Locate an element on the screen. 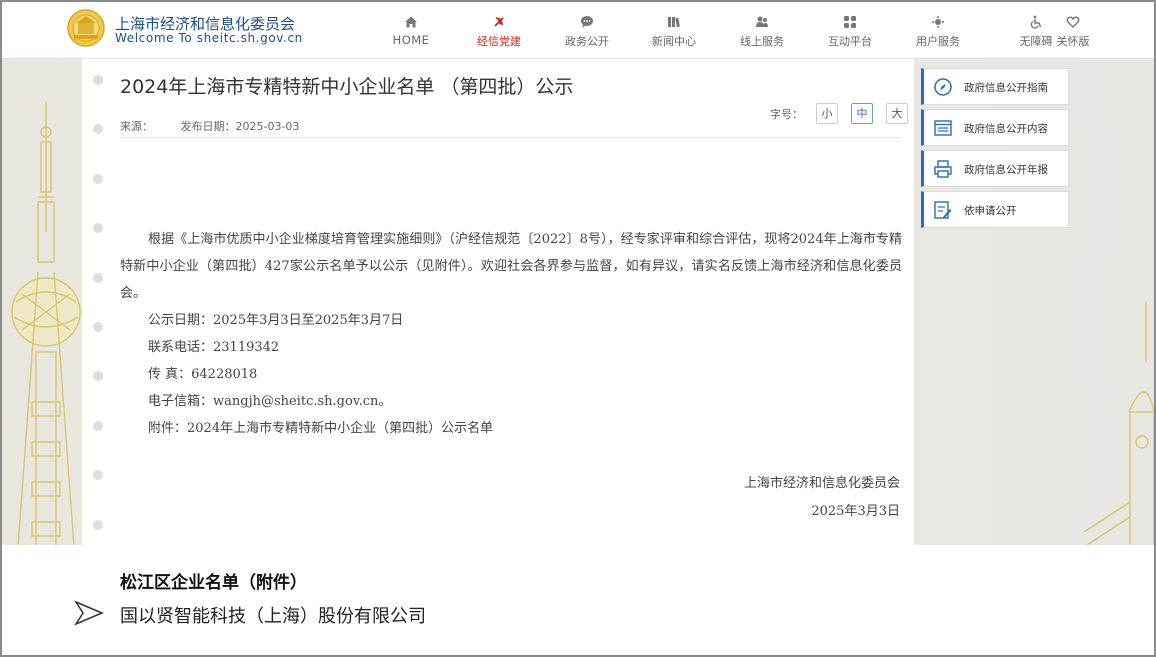 This screenshot has width=1156, height=657. company-name: 国以贤智能科技（上海）股份有限公司 is located at coordinates (273, 616).